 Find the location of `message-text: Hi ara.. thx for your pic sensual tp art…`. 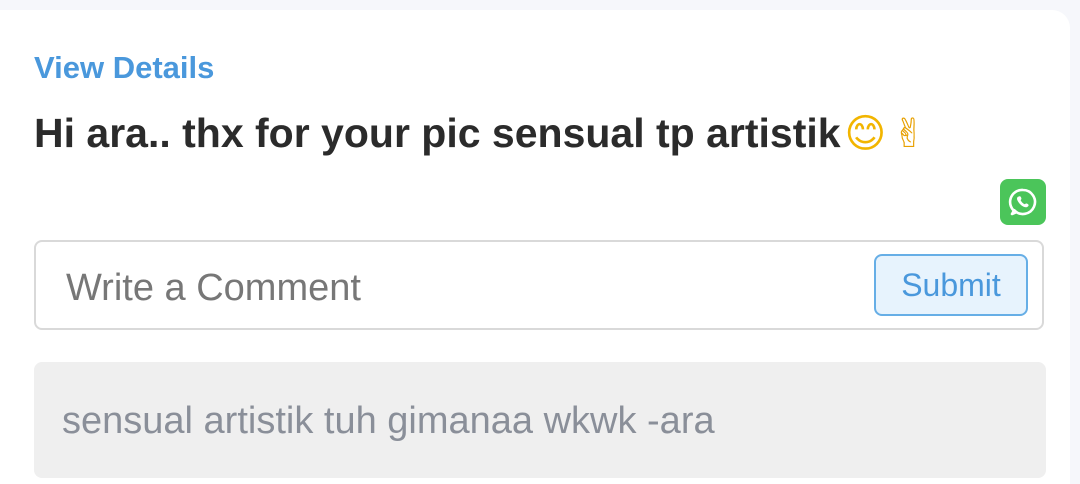

message-text: Hi ara.. thx for your pic sensual tp art… is located at coordinates (437, 133).